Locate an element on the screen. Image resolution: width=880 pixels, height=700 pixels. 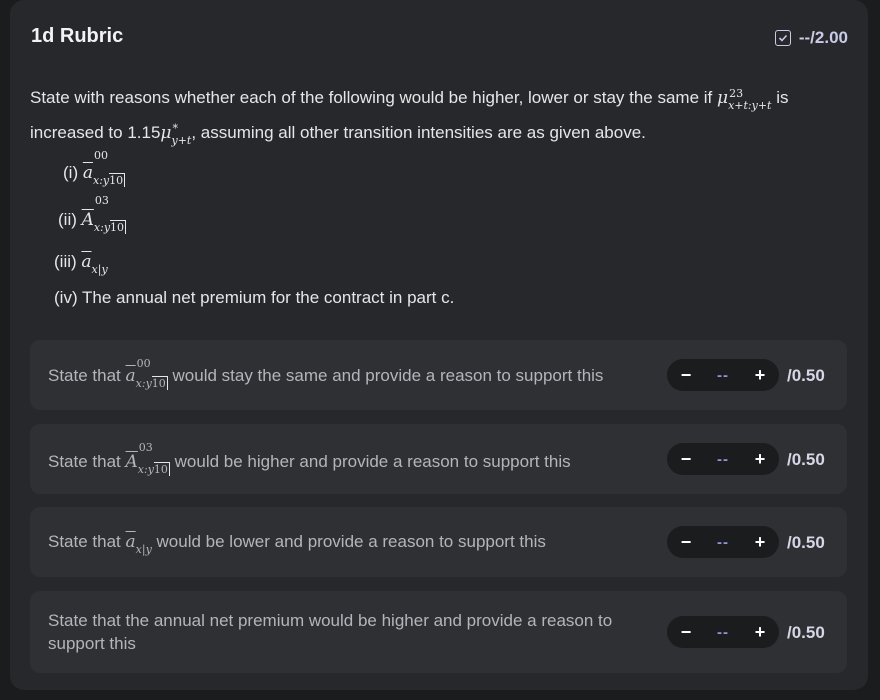
mu-star-symbol: μ * y+t is located at coordinates (176, 134).